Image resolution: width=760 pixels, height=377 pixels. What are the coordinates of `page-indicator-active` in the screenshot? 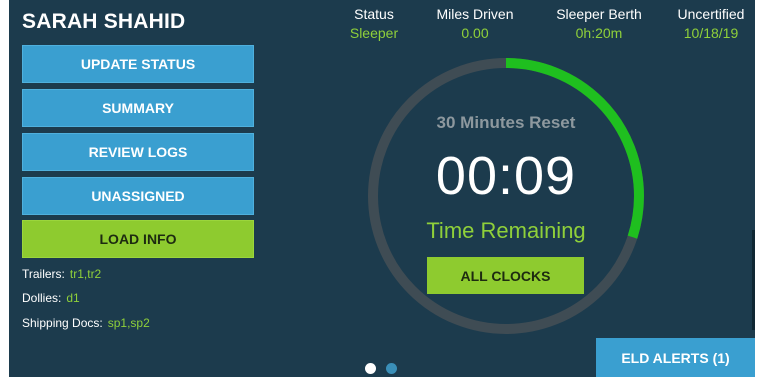 It's located at (370, 368).